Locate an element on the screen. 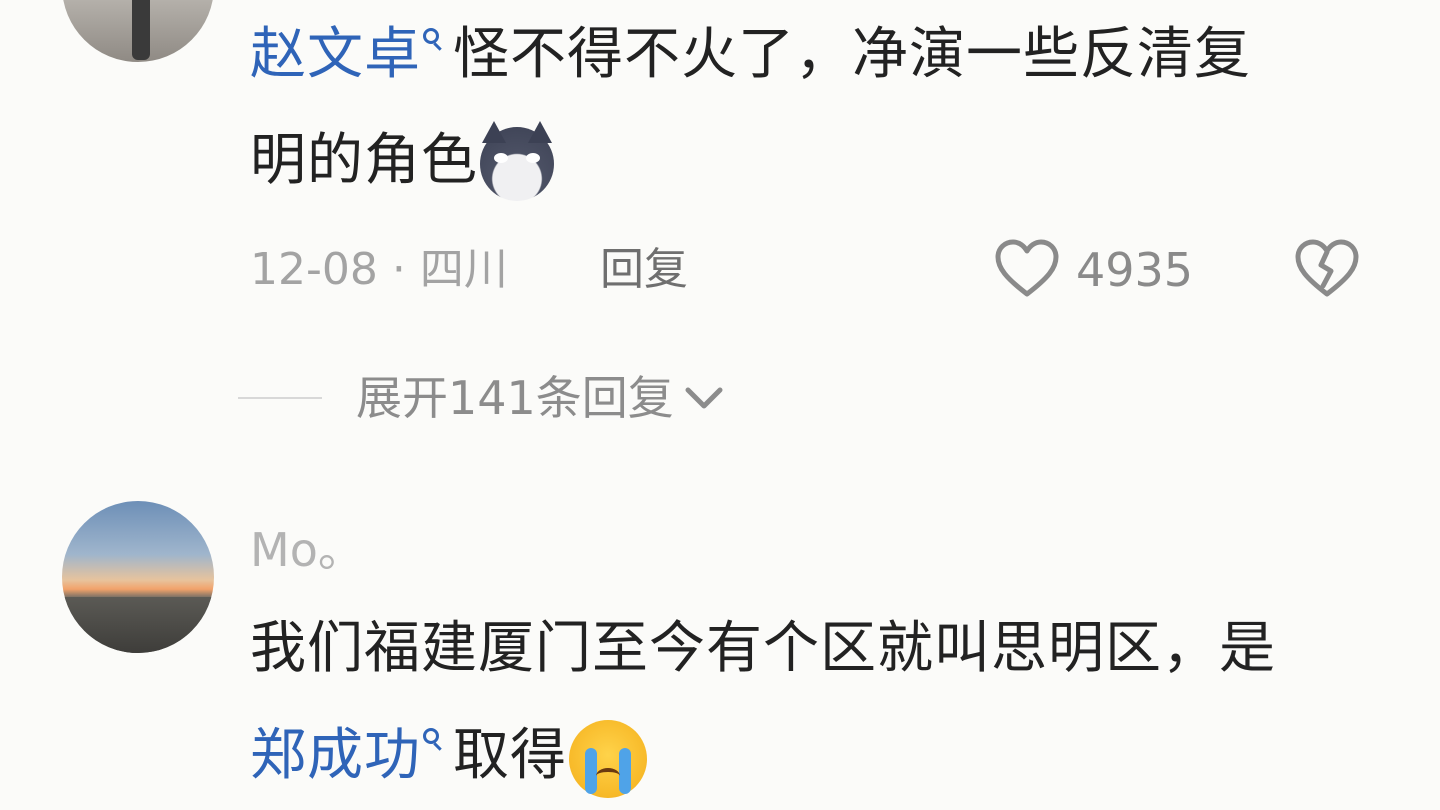  avatar-photo-ground is located at coordinates (138, 625).